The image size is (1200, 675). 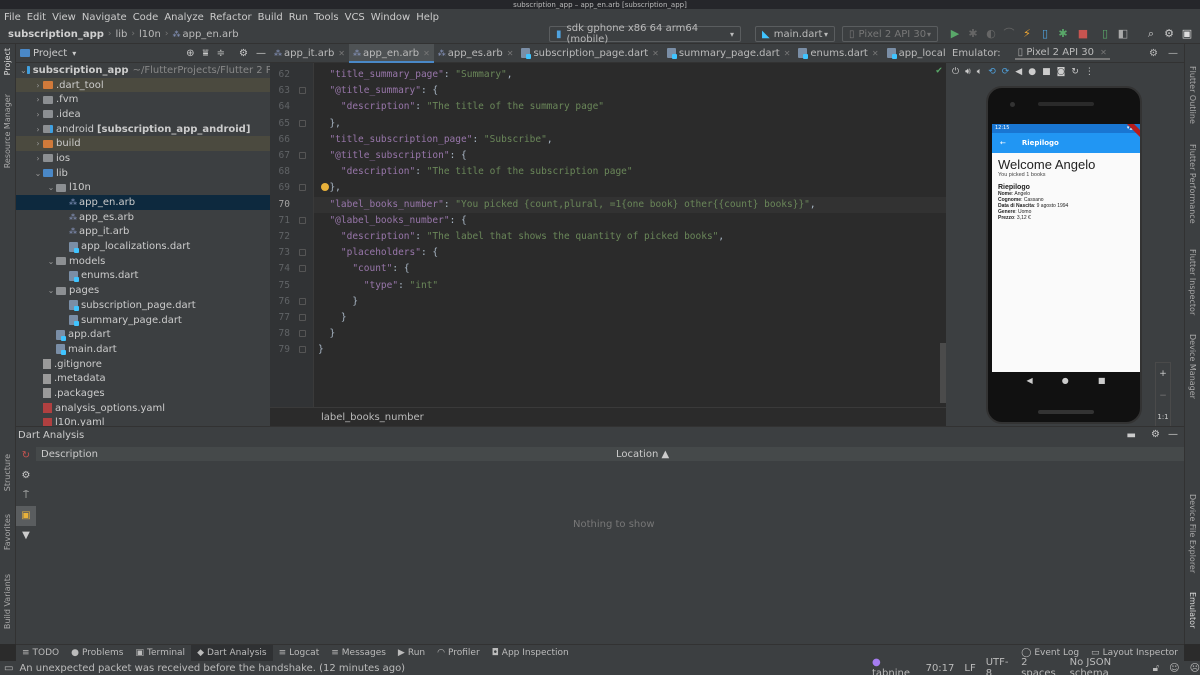 What do you see at coordinates (1192, 533) in the screenshot?
I see `tool-device-file-explorer: Device File Explorer` at bounding box center [1192, 533].